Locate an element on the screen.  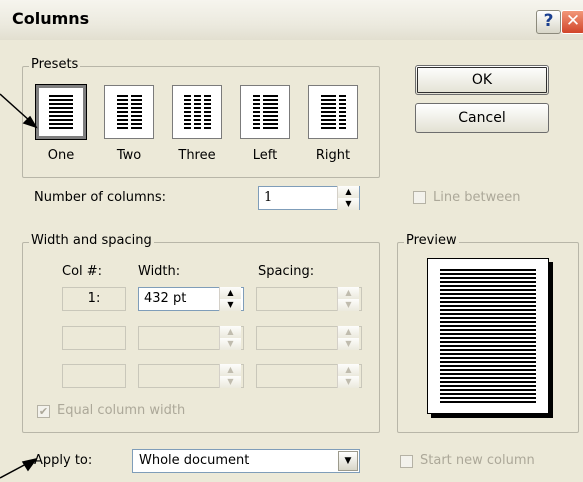
arrow-to-preset-one is located at coordinates (19, 111).